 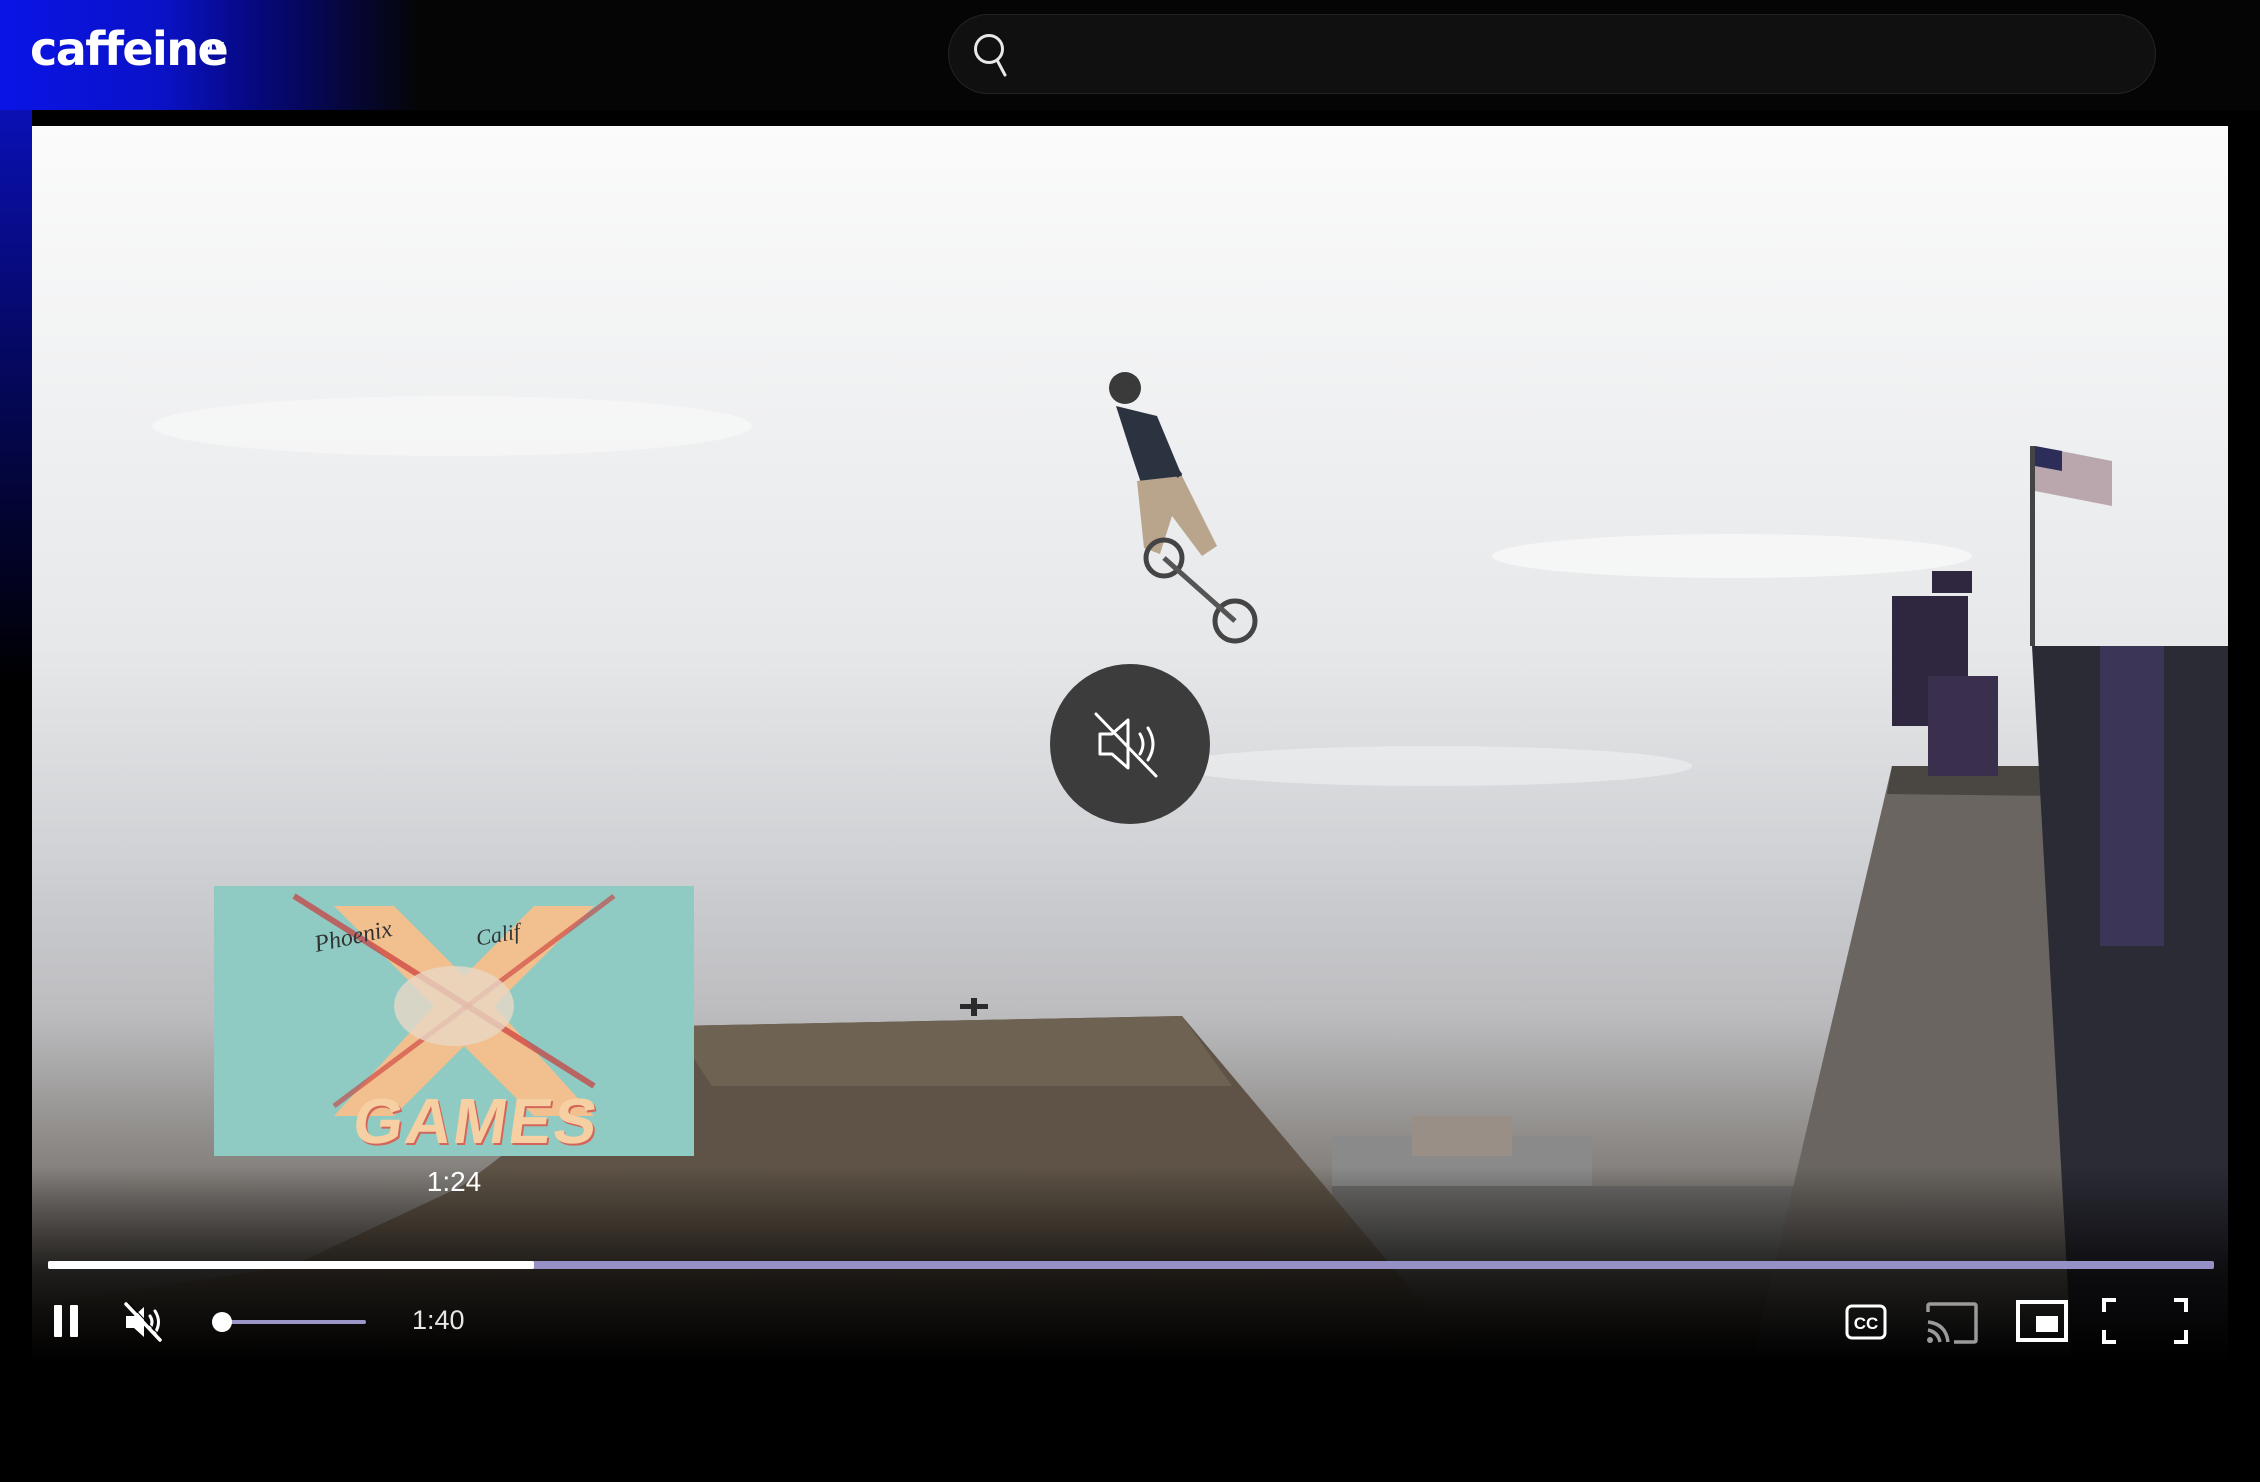 What do you see at coordinates (2145, 1321) in the screenshot?
I see `fullscreen-icon` at bounding box center [2145, 1321].